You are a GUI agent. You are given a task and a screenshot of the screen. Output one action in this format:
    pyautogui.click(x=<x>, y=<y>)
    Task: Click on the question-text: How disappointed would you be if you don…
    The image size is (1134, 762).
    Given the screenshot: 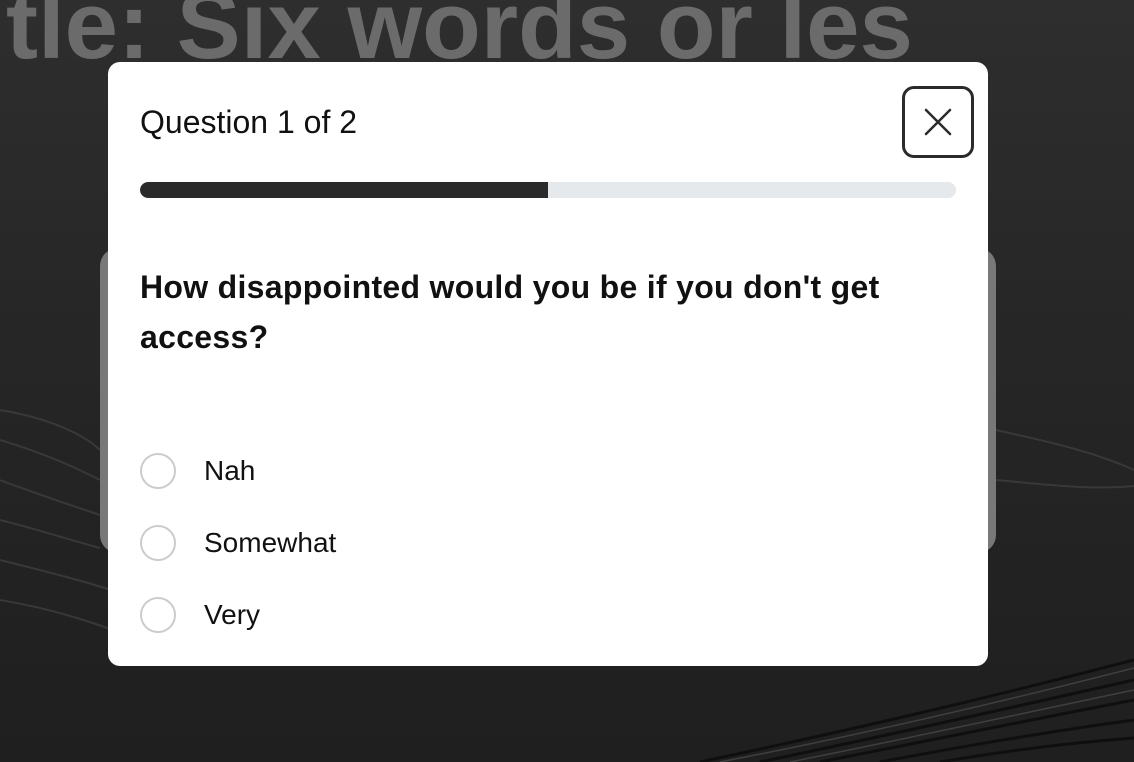 What is the action you would take?
    pyautogui.click(x=510, y=312)
    